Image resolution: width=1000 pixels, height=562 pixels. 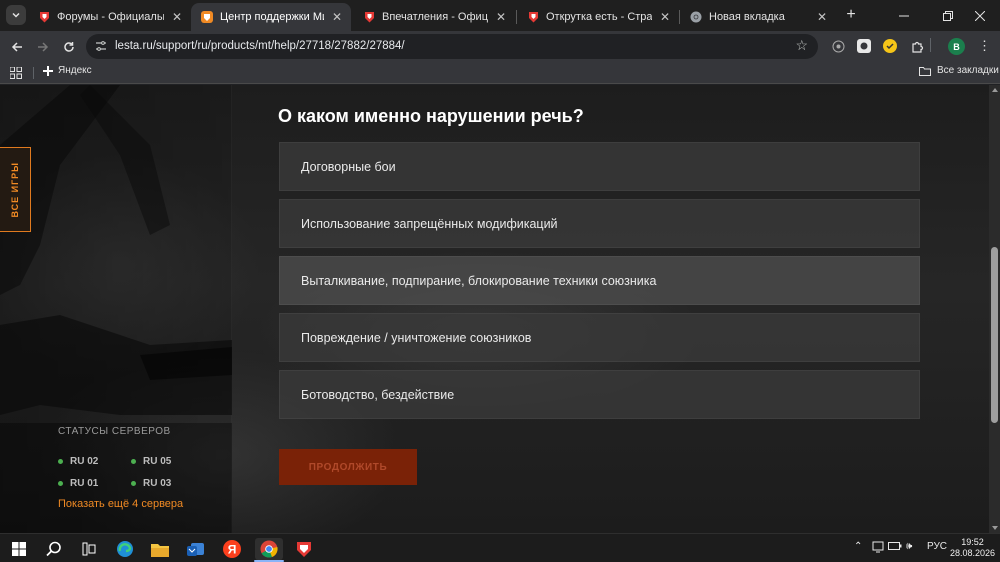 I want to click on scroll-down-icon, so click(x=995, y=528).